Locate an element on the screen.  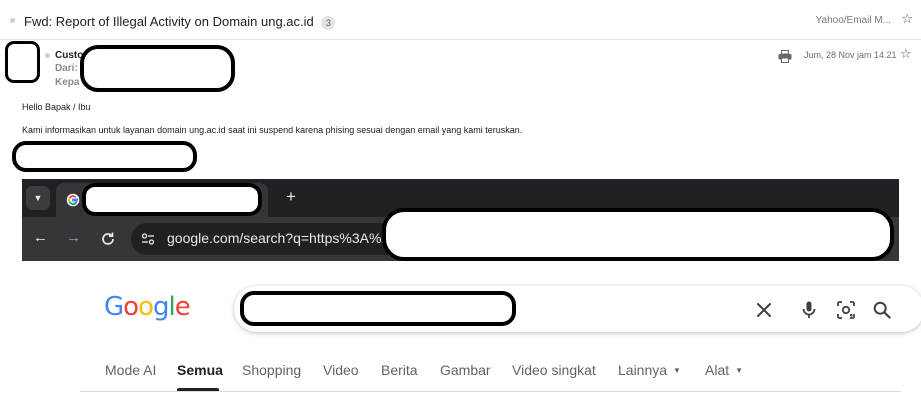
tab-alat: Alat ▼ is located at coordinates (724, 370).